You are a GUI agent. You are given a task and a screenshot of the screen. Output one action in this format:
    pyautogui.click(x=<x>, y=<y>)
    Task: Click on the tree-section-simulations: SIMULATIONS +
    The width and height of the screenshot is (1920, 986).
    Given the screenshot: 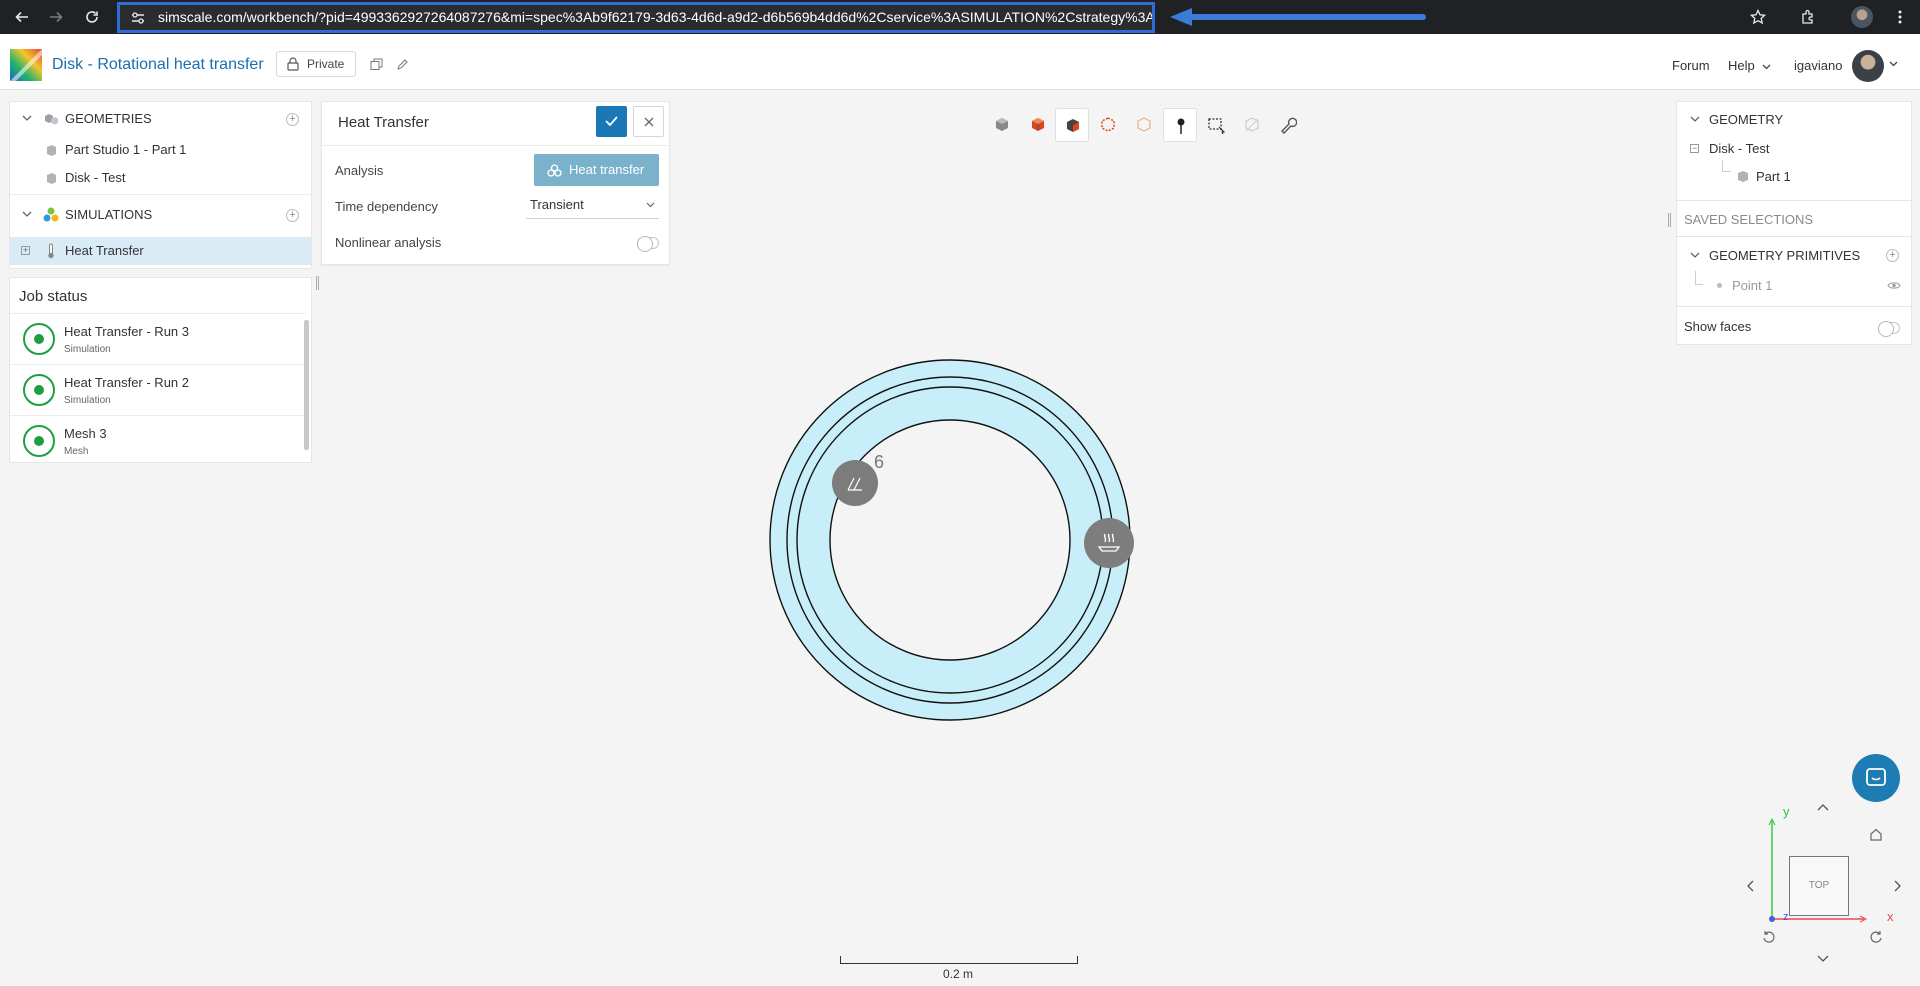 What is the action you would take?
    pyautogui.click(x=160, y=215)
    